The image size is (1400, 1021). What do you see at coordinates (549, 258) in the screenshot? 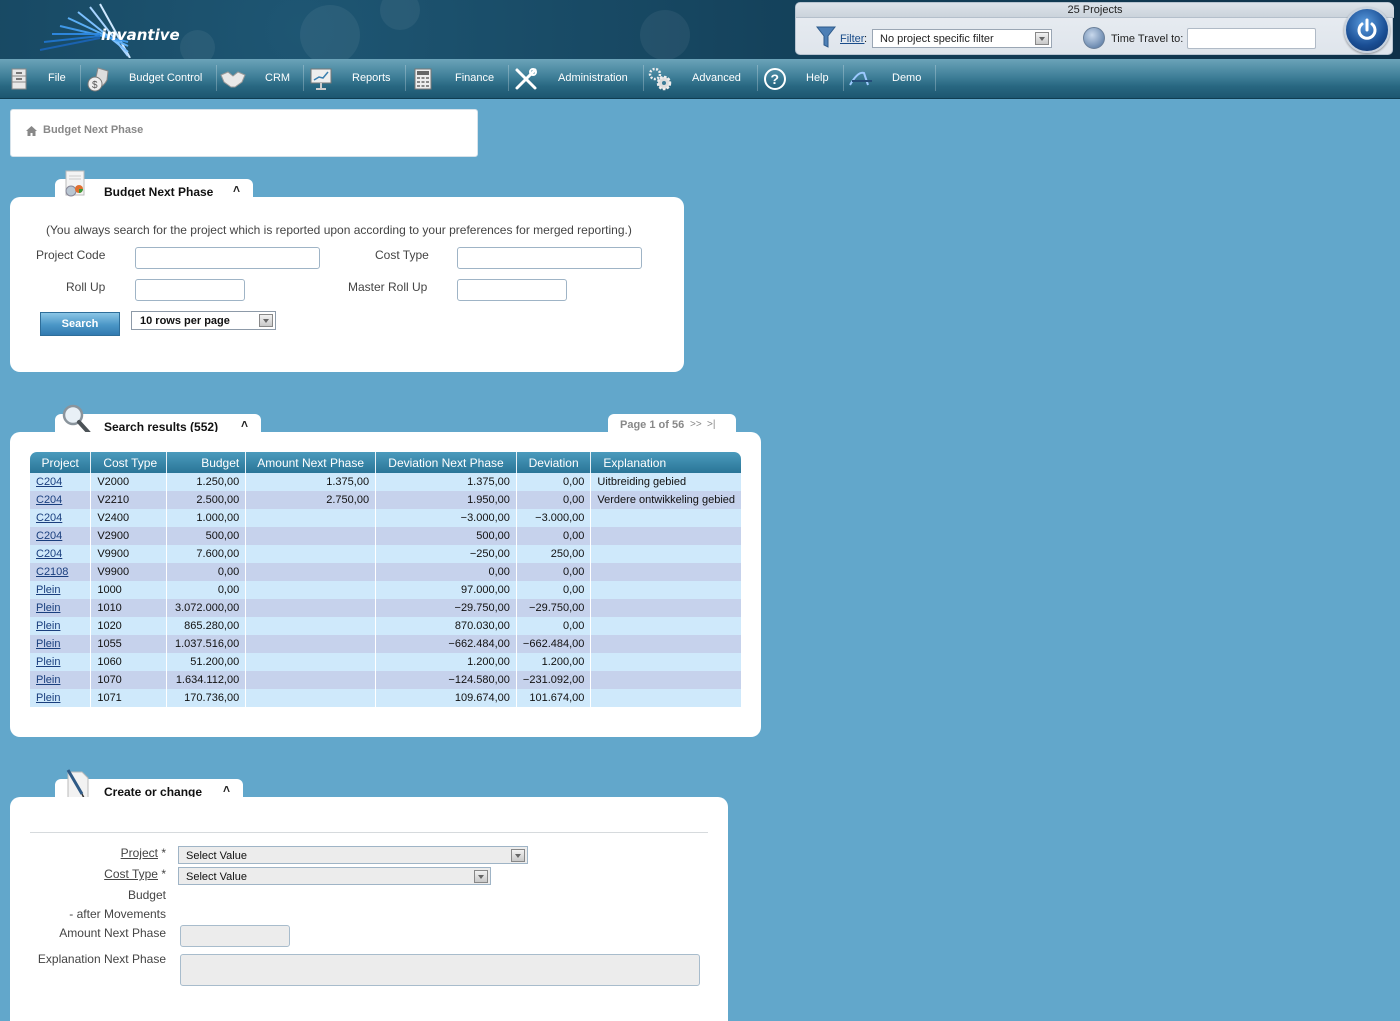
I see `cost-type-input` at bounding box center [549, 258].